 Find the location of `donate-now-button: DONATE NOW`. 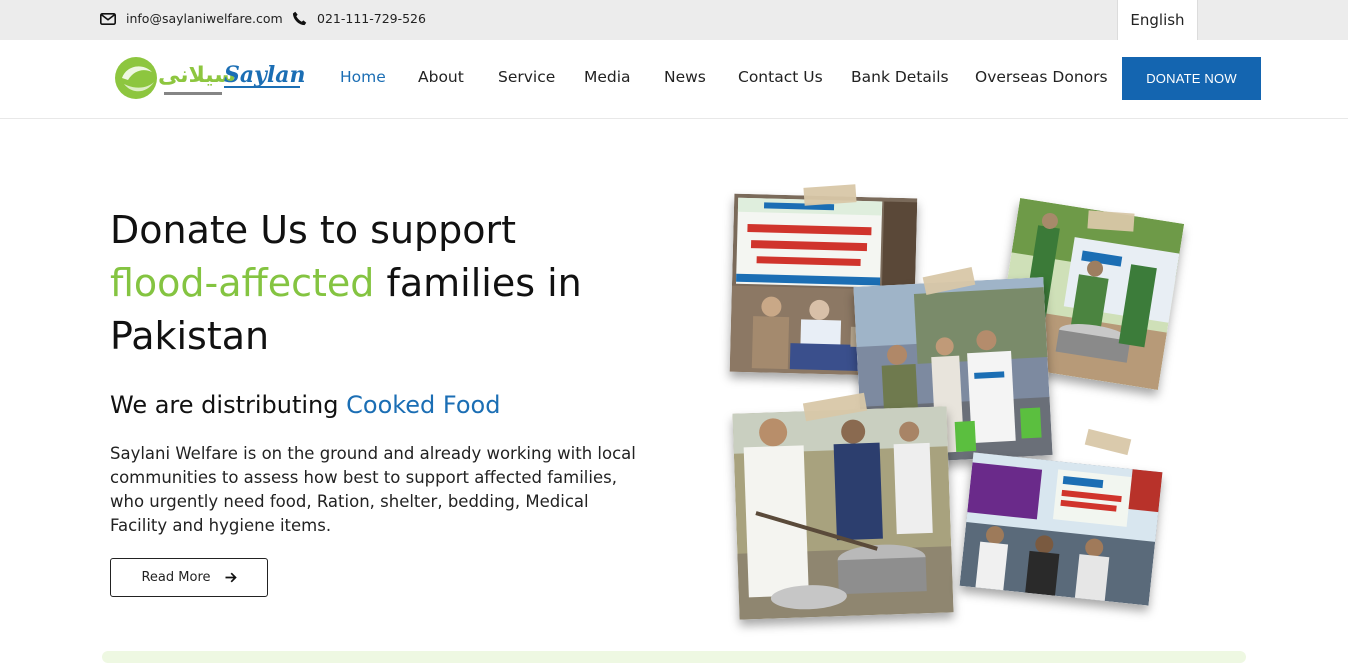

donate-now-button: DONATE NOW is located at coordinates (1191, 78).